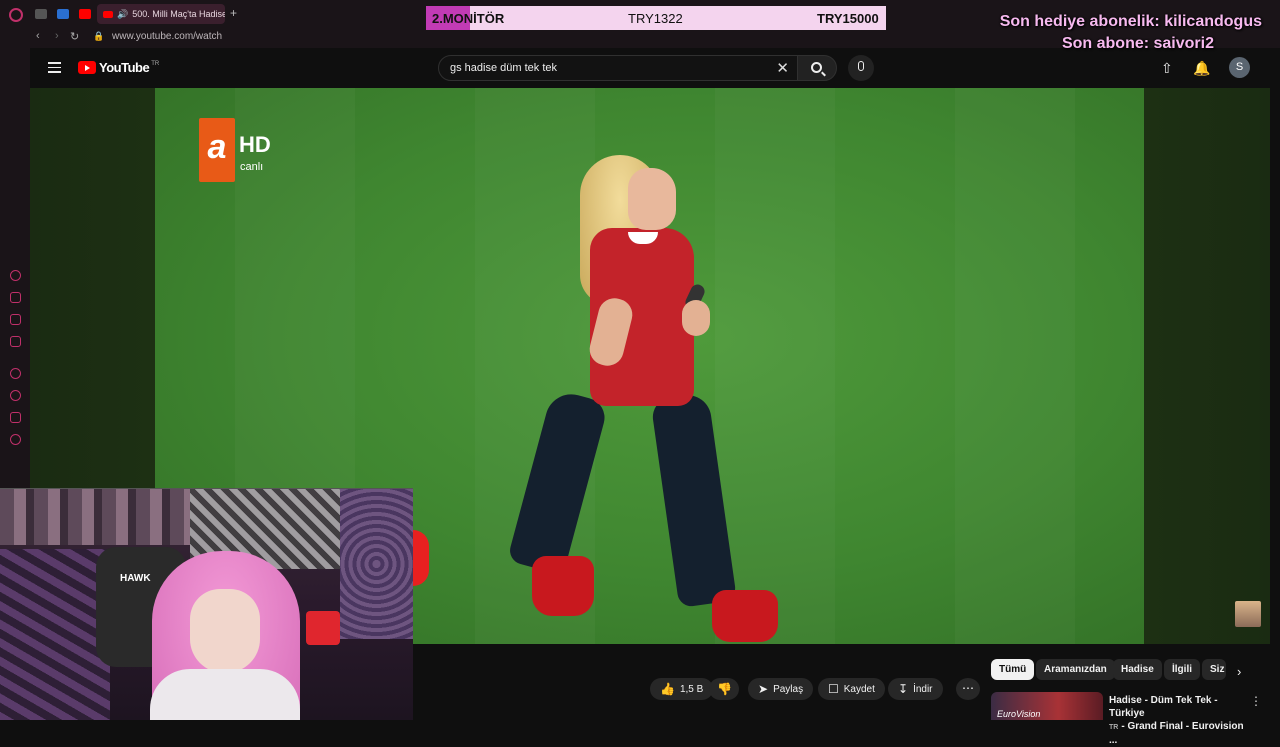 Image resolution: width=1280 pixels, height=747 pixels. What do you see at coordinates (15, 439) in the screenshot?
I see `sidebar-settings-icon` at bounding box center [15, 439].